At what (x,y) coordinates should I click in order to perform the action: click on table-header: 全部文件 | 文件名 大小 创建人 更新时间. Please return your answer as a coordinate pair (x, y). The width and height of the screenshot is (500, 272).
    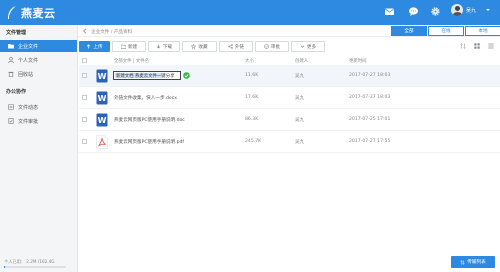
    Looking at the image, I should click on (289, 61).